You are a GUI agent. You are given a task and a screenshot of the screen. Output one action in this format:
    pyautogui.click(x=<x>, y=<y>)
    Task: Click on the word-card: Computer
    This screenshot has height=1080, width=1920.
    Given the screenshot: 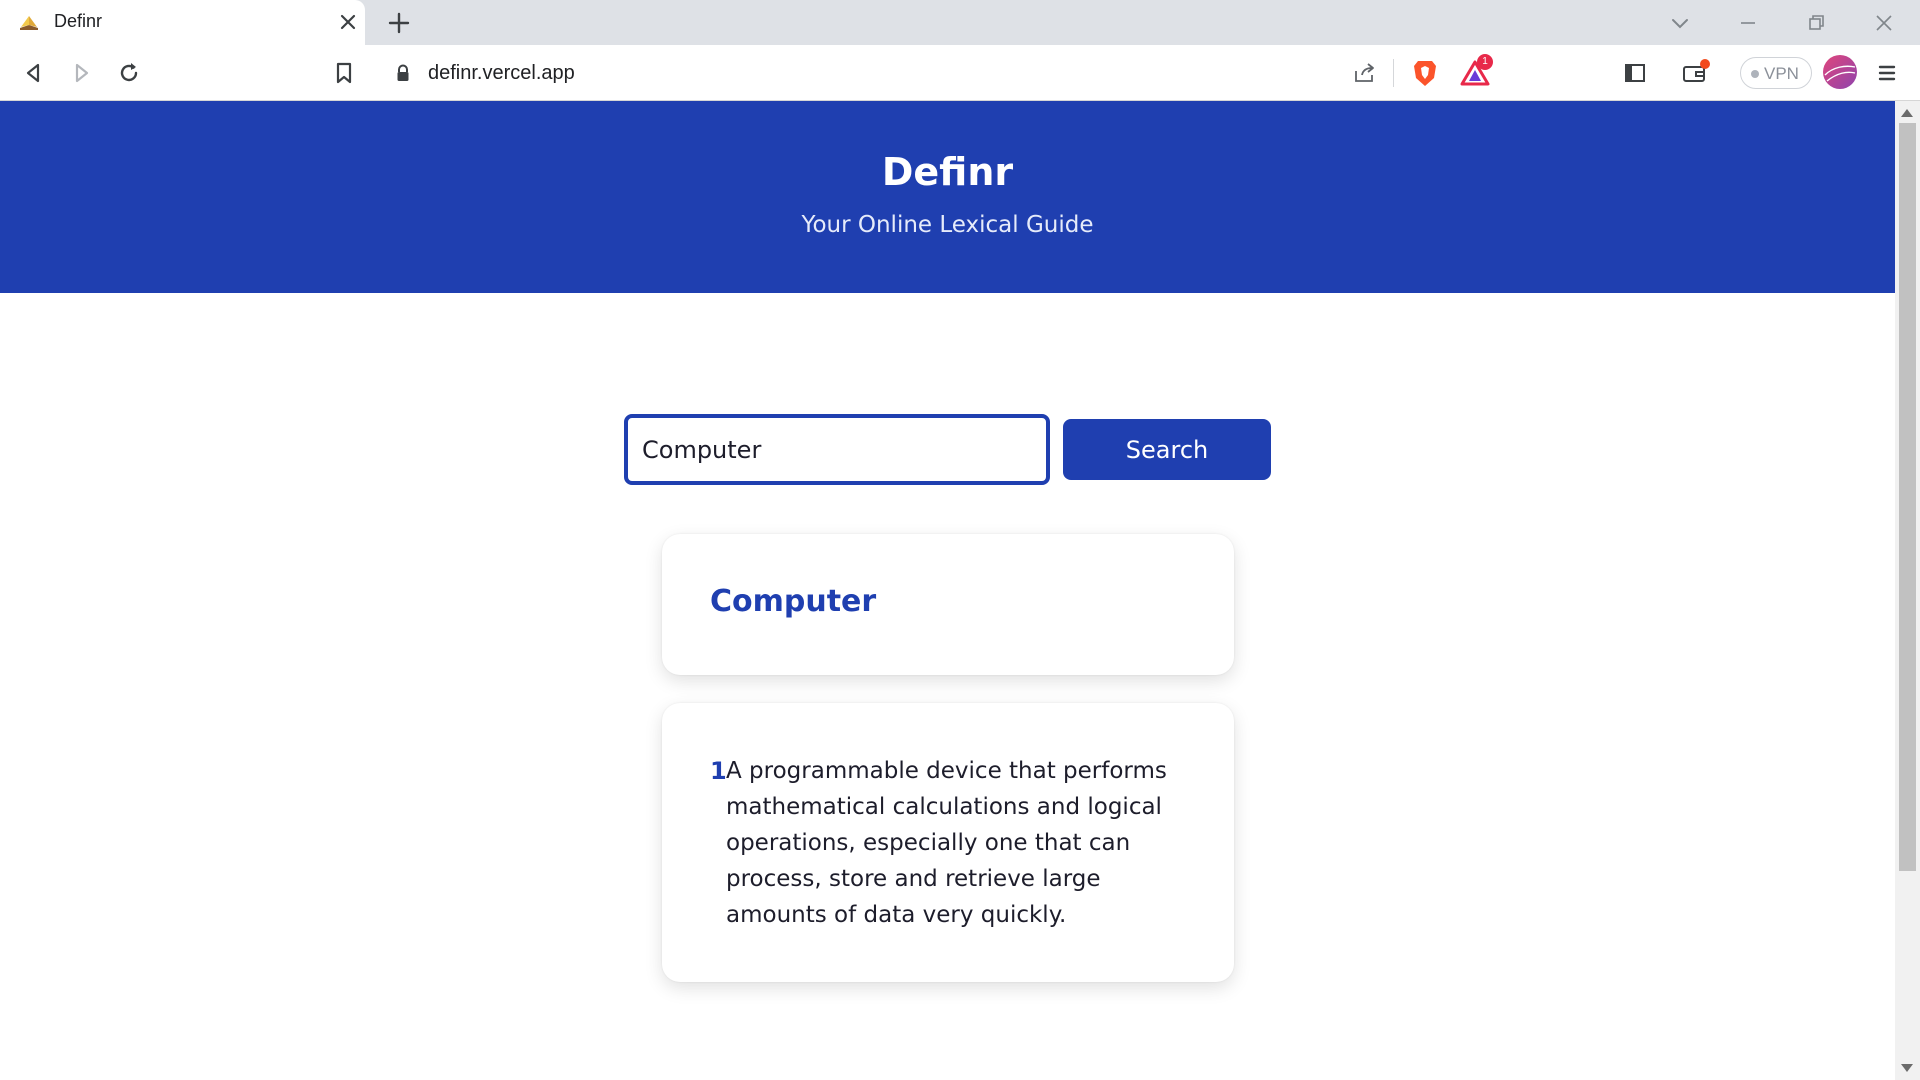 What is the action you would take?
    pyautogui.click(x=948, y=604)
    